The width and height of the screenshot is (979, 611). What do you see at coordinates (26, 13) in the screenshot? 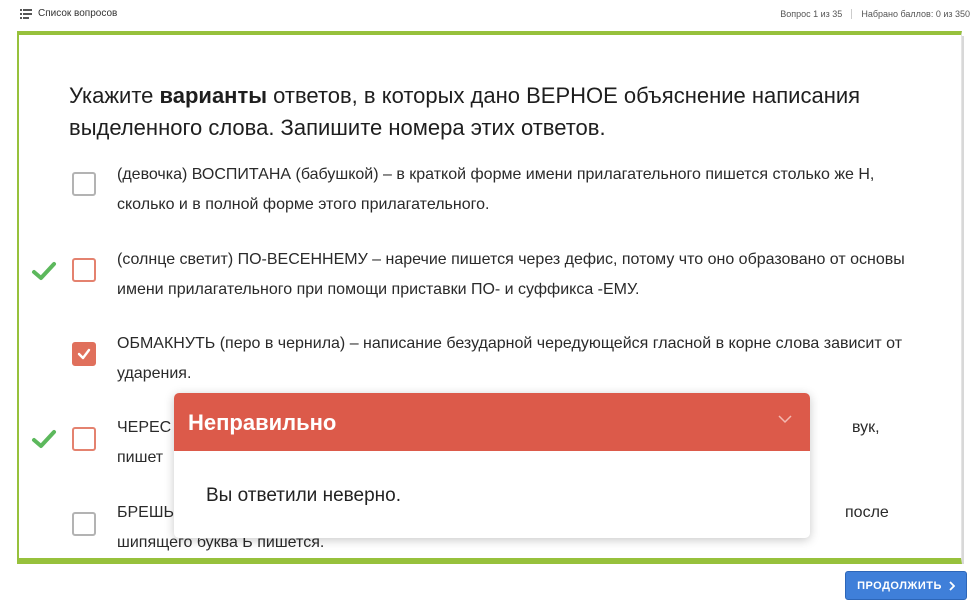
I see `list-icon` at bounding box center [26, 13].